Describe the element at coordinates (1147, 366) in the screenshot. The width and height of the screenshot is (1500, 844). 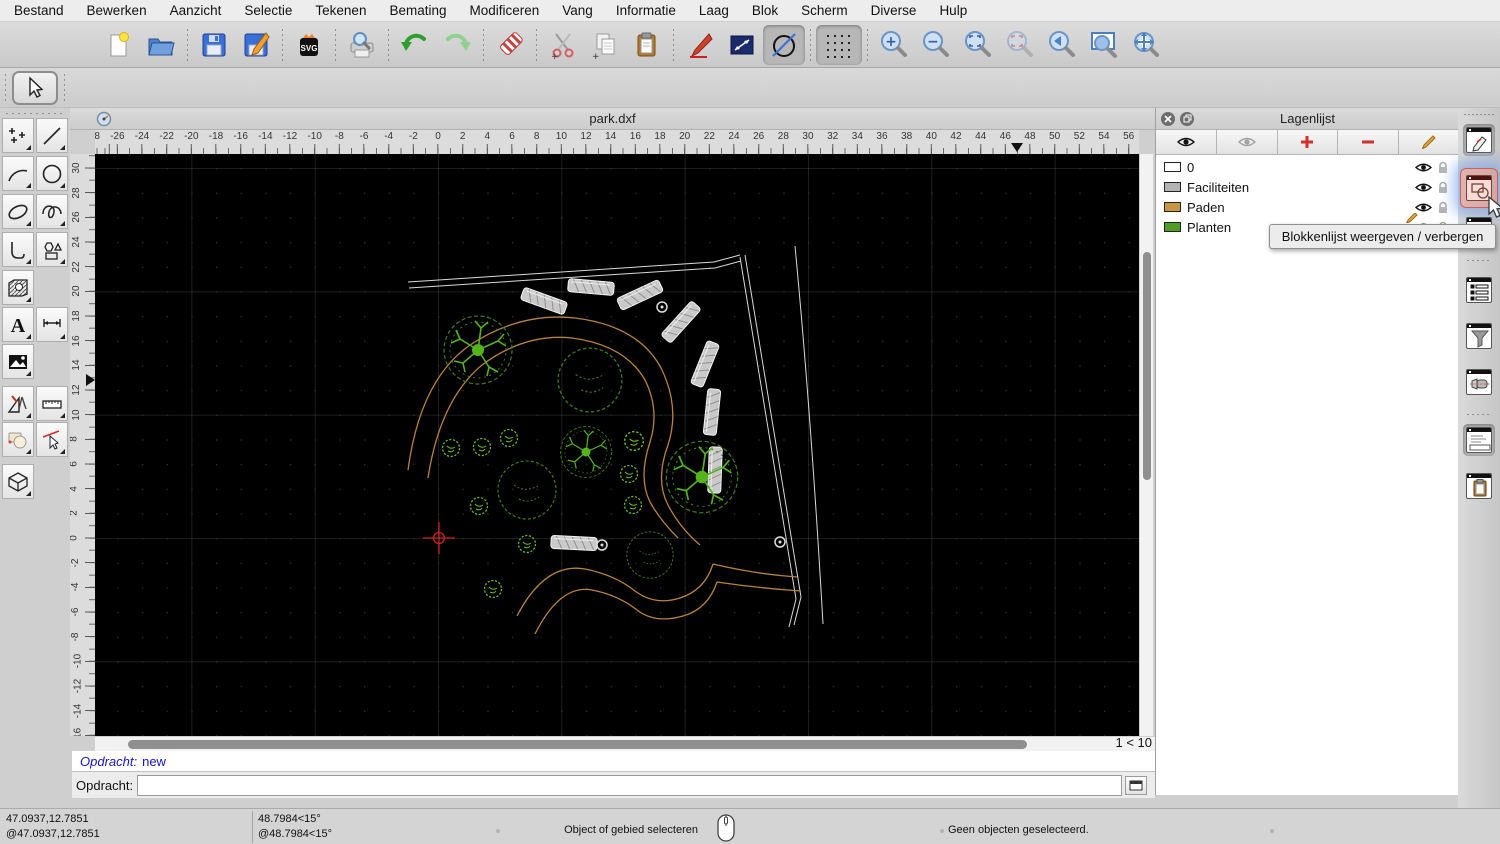
I see `vertical-scrollbar-thumb` at that location.